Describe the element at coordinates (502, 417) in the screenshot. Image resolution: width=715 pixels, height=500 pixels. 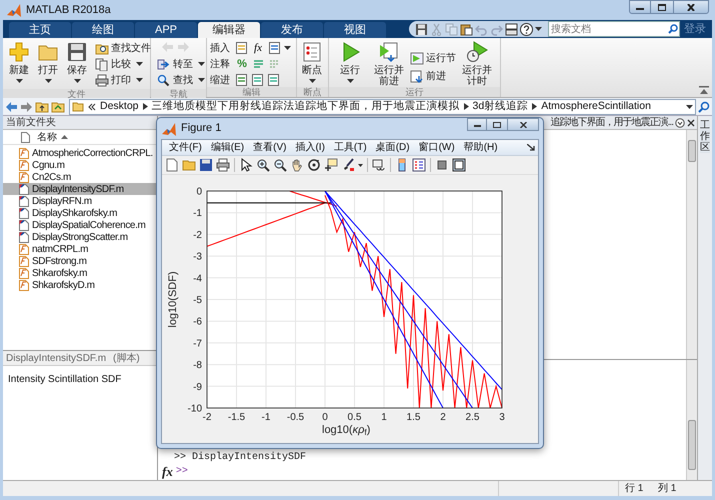
I see `tick-label: 3` at that location.